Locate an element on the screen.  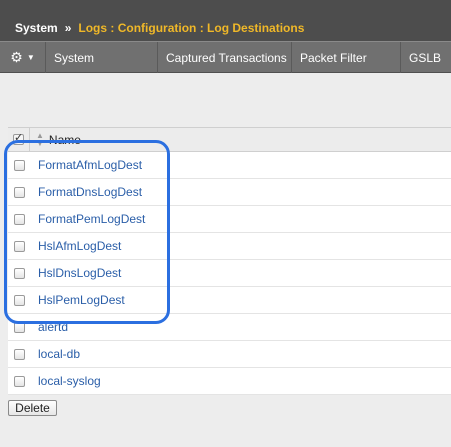
table-row: HslDnsLogDest is located at coordinates (229, 273).